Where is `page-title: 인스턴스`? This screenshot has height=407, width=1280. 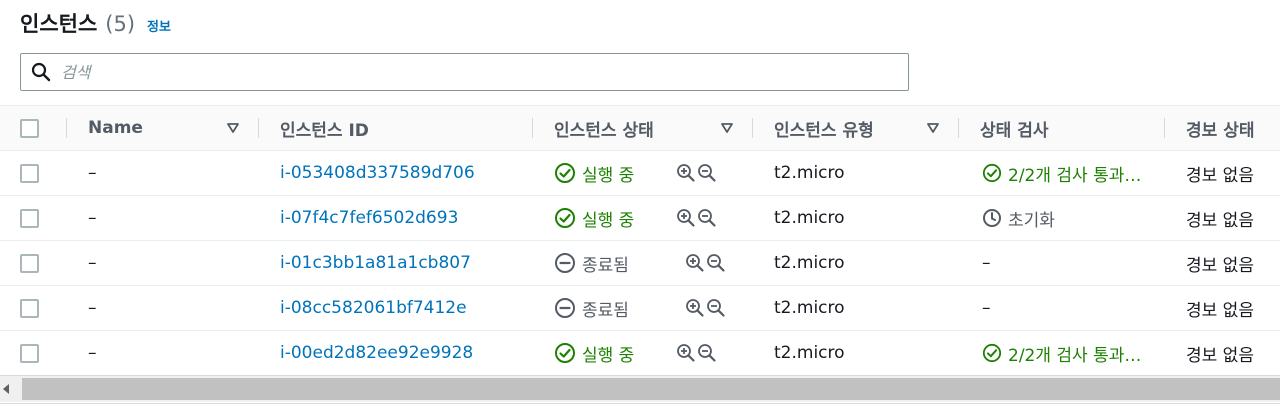 page-title: 인스턴스 is located at coordinates (59, 24).